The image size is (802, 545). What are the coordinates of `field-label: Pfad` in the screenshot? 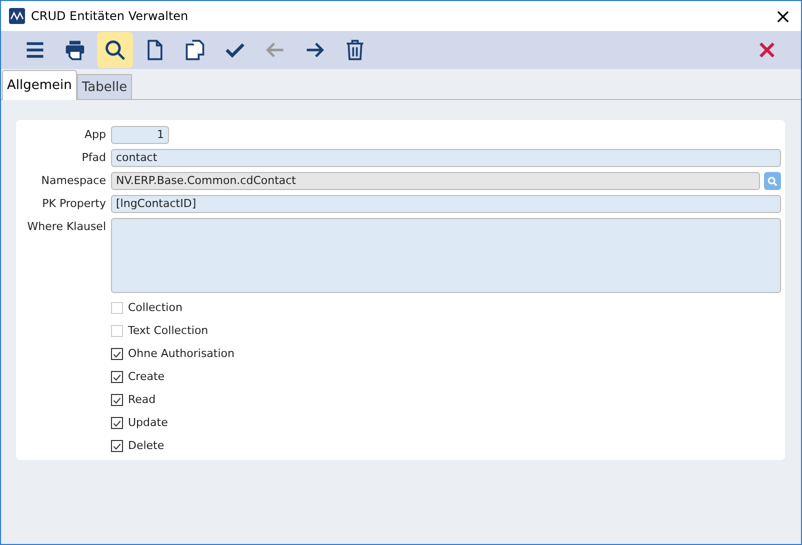 It's located at (93, 158).